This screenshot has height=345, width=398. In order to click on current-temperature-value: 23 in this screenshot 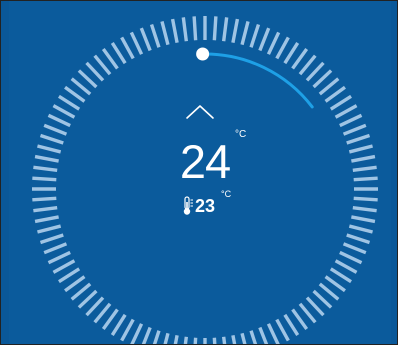, I will do `click(205, 206)`.